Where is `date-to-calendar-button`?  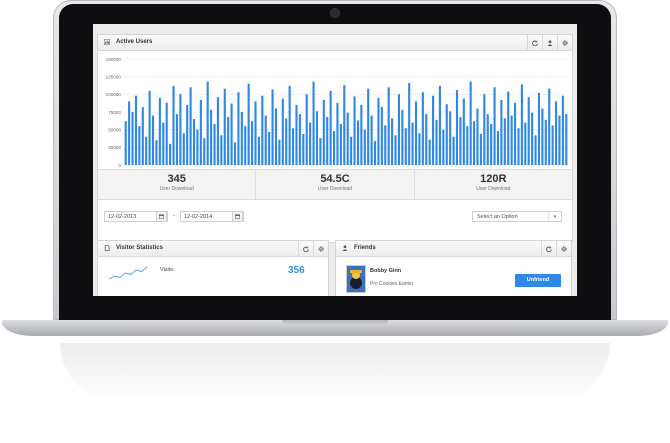 date-to-calendar-button is located at coordinates (237, 216).